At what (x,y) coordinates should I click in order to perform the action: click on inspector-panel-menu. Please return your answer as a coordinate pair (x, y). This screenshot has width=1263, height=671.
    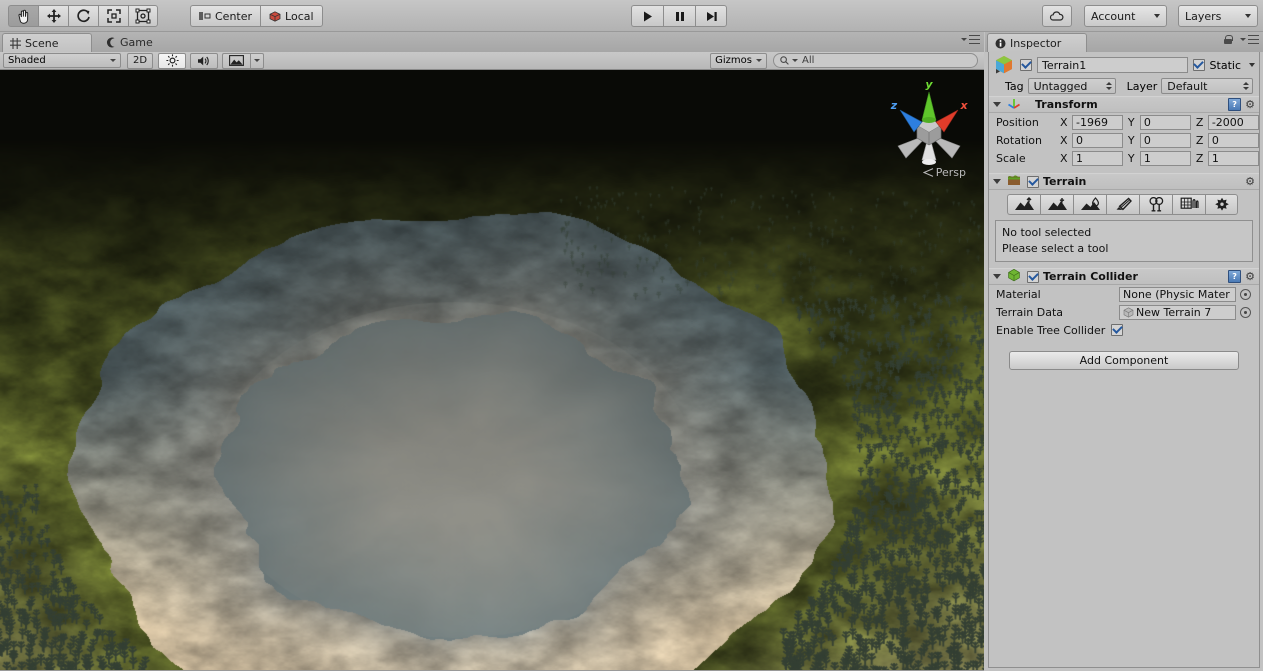
    Looking at the image, I should click on (1241, 39).